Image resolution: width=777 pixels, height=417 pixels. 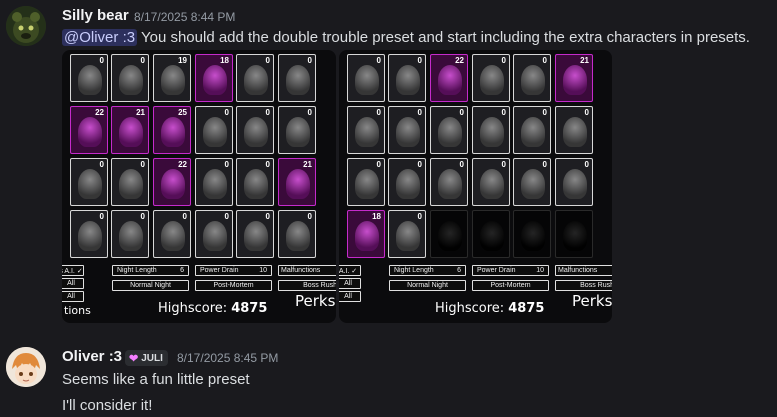 I want to click on options-label: tions, so click(x=77, y=310).